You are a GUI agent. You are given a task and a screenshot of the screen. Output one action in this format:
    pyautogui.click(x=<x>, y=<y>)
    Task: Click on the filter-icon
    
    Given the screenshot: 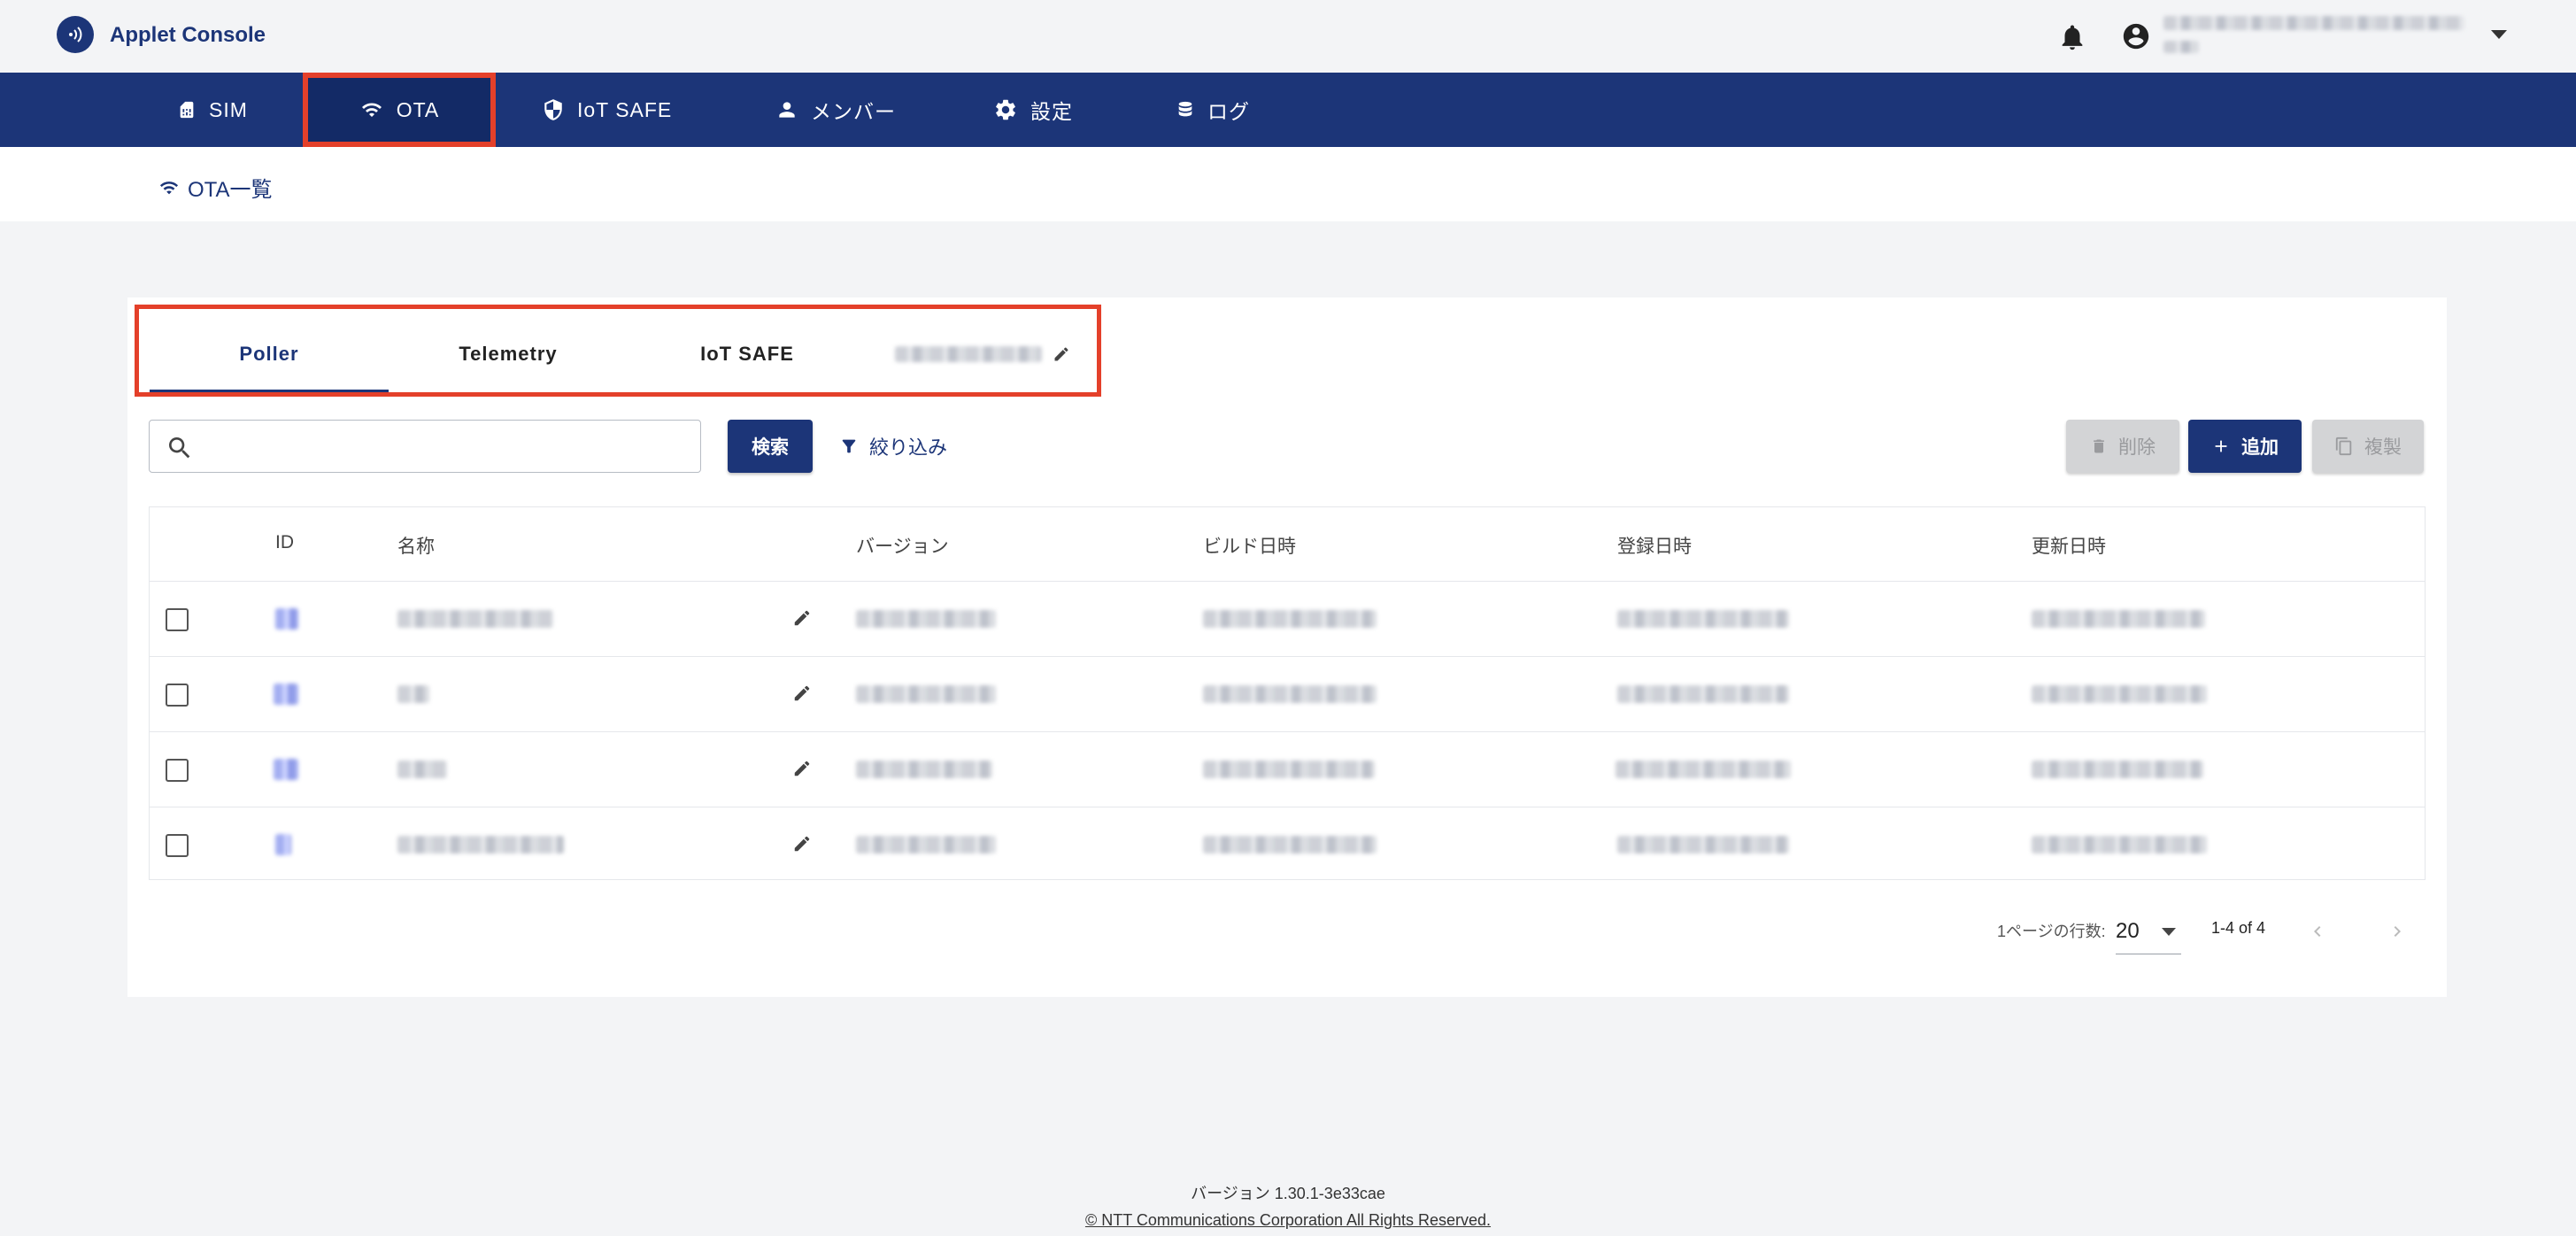 What is the action you would take?
    pyautogui.click(x=849, y=446)
    